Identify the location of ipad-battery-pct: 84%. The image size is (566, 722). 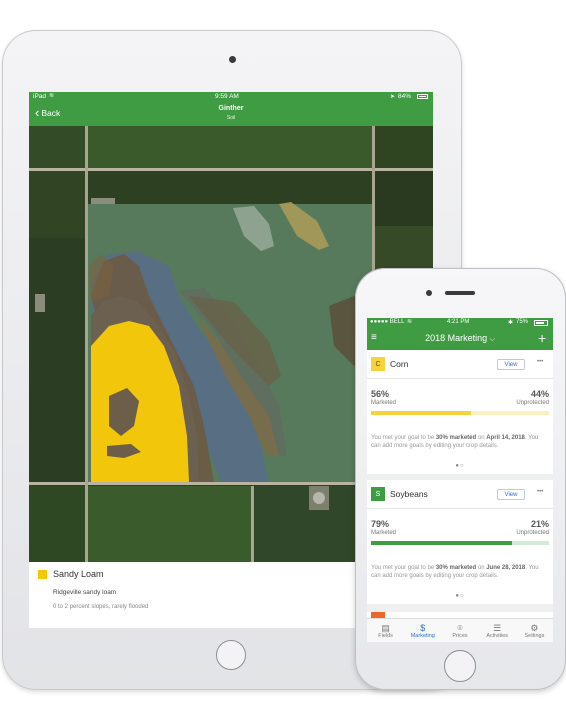
(405, 96).